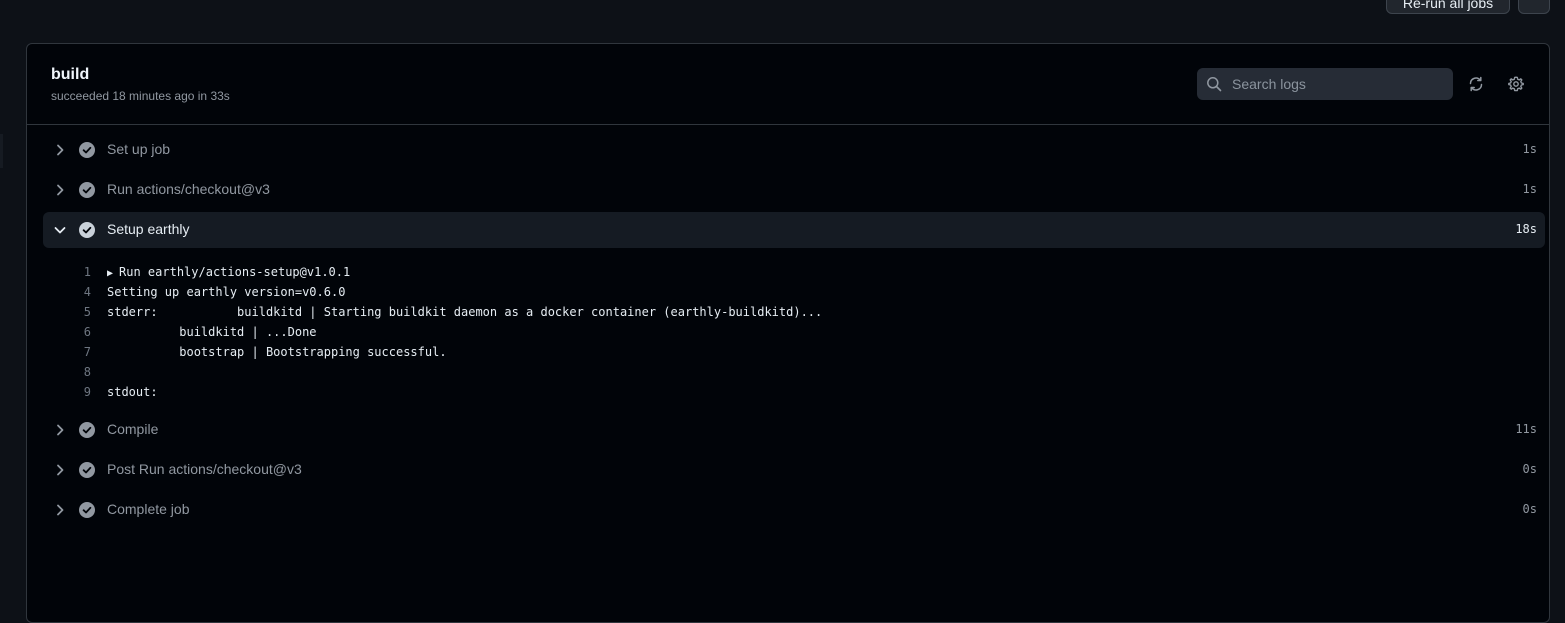 This screenshot has width=1565, height=623. What do you see at coordinates (794, 272) in the screenshot?
I see `log-line: 1 ▶ Run earthly/actions-setup@v1.0.1` at bounding box center [794, 272].